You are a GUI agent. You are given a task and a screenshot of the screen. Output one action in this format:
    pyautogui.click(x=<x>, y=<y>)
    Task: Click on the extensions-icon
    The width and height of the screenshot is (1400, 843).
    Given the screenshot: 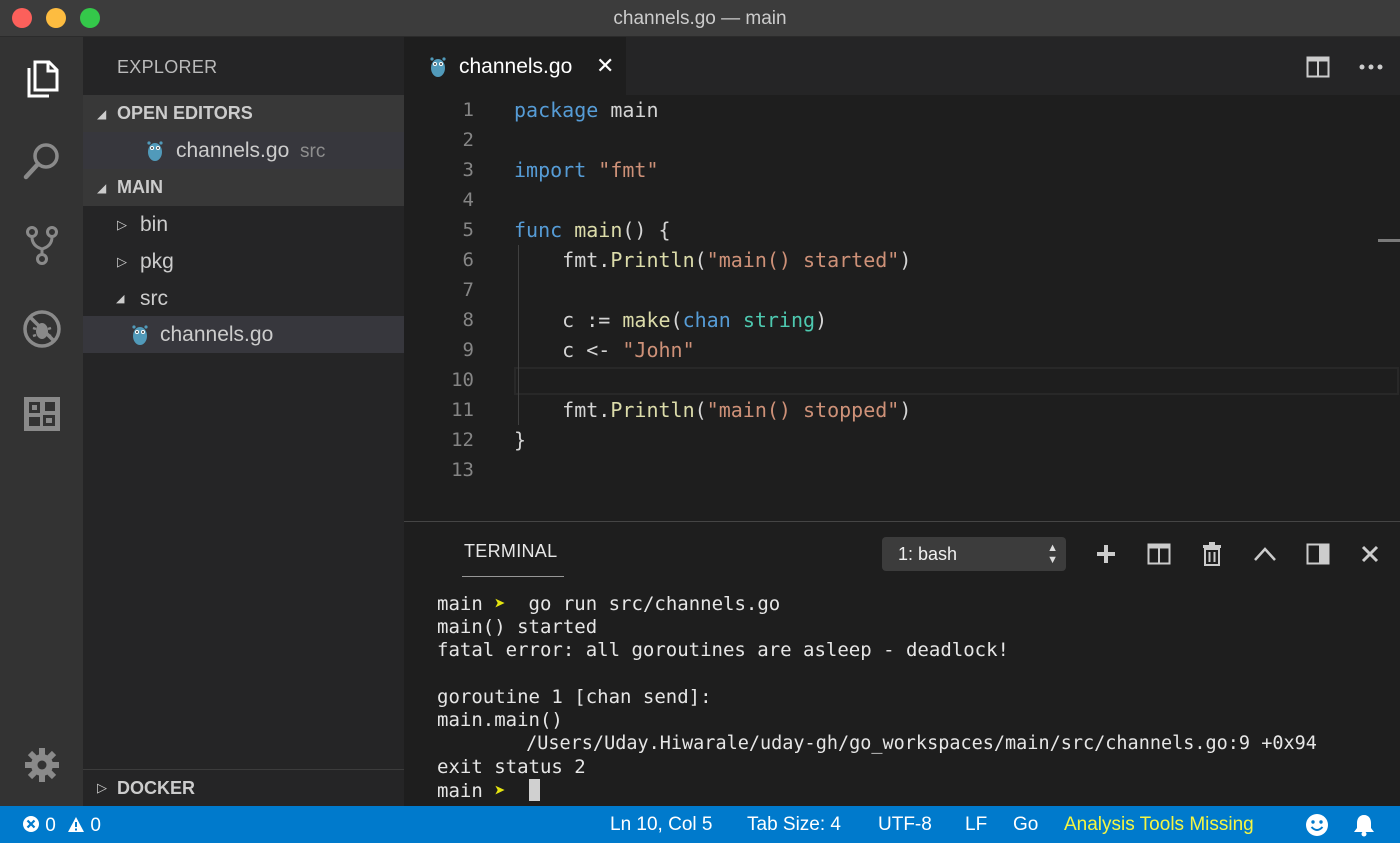 What is the action you would take?
    pyautogui.click(x=42, y=413)
    